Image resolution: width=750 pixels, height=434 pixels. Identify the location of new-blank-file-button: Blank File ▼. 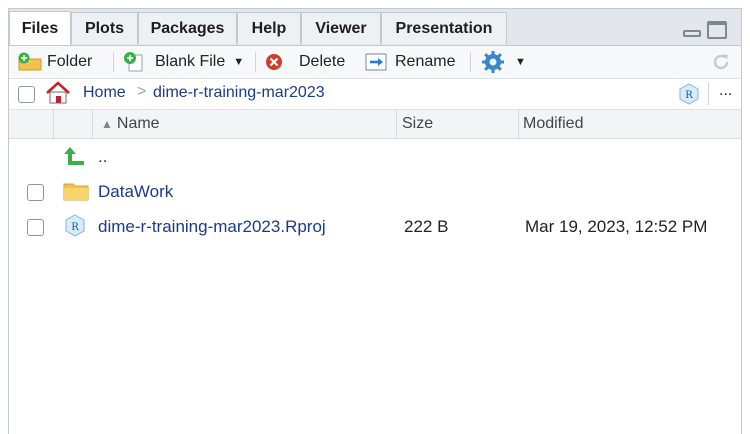
(183, 62).